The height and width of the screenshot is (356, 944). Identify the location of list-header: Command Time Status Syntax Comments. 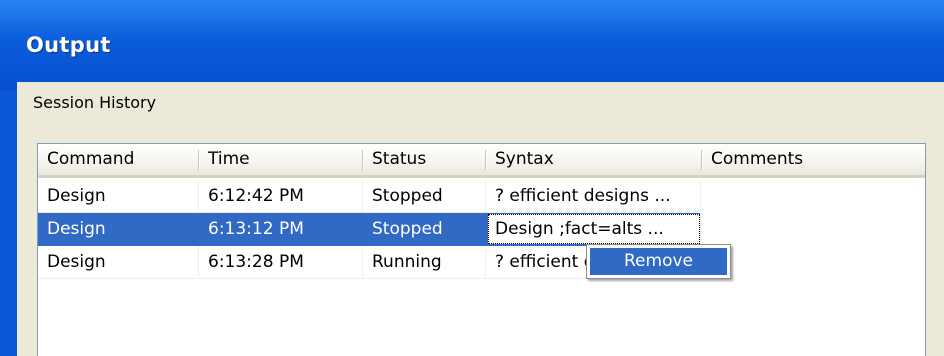
(481, 161).